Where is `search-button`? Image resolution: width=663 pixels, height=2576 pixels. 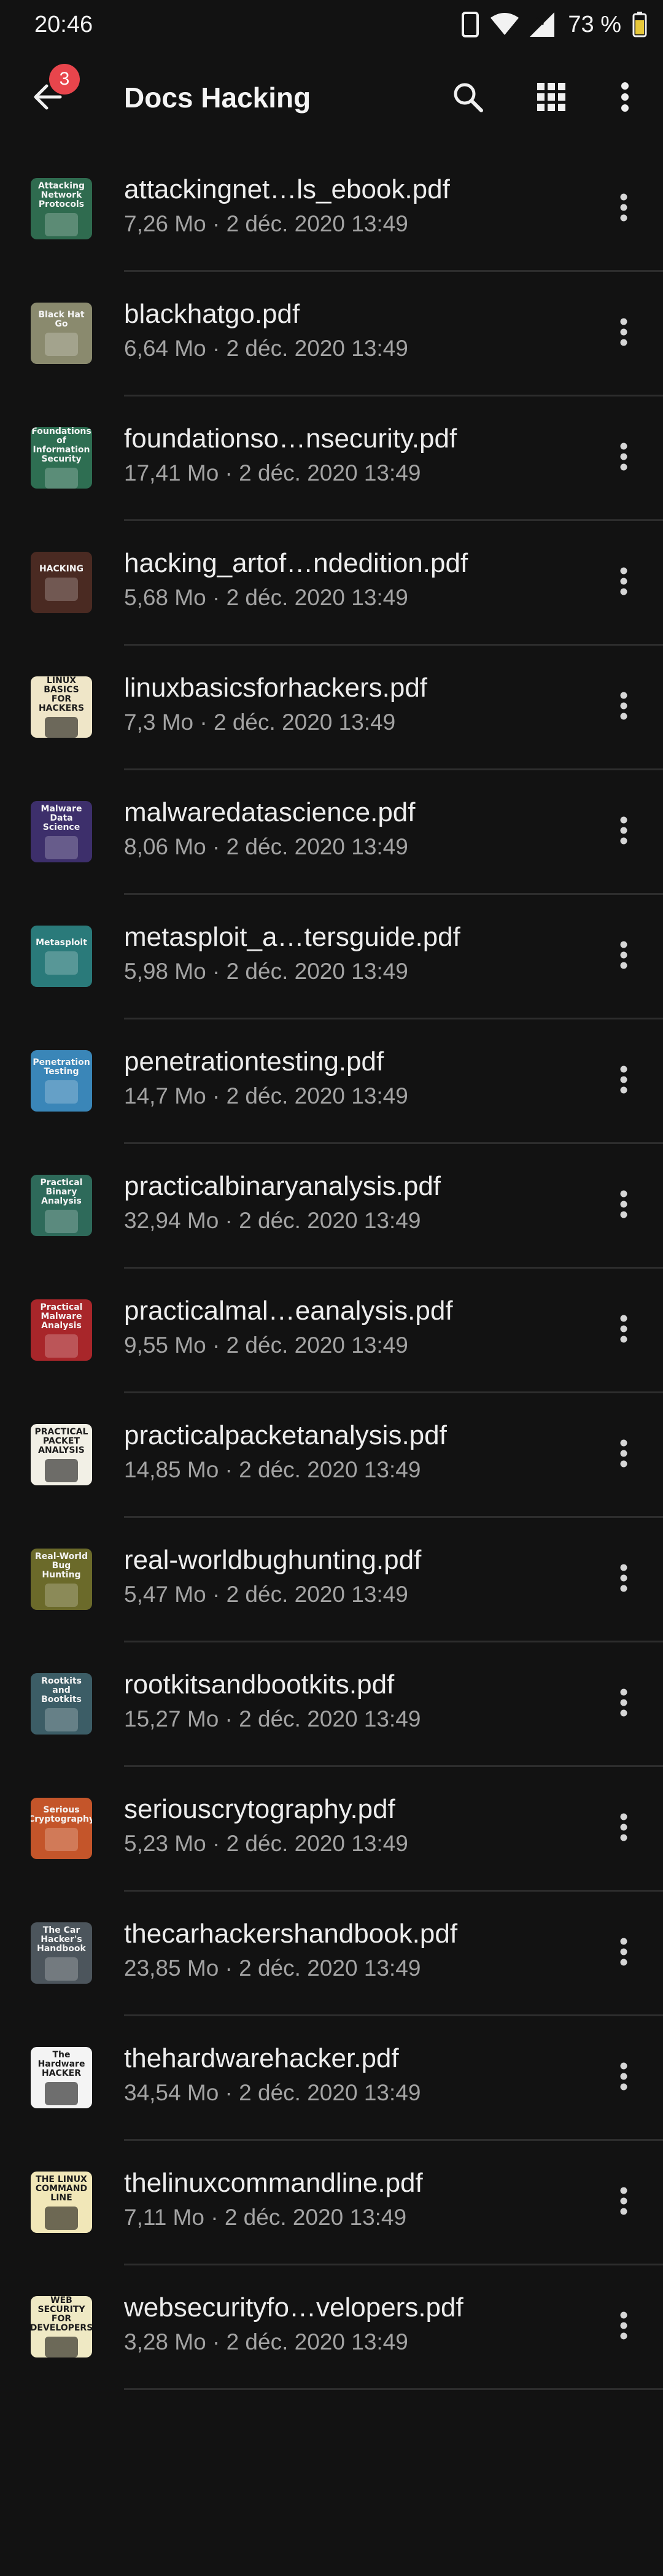
search-button is located at coordinates (468, 98).